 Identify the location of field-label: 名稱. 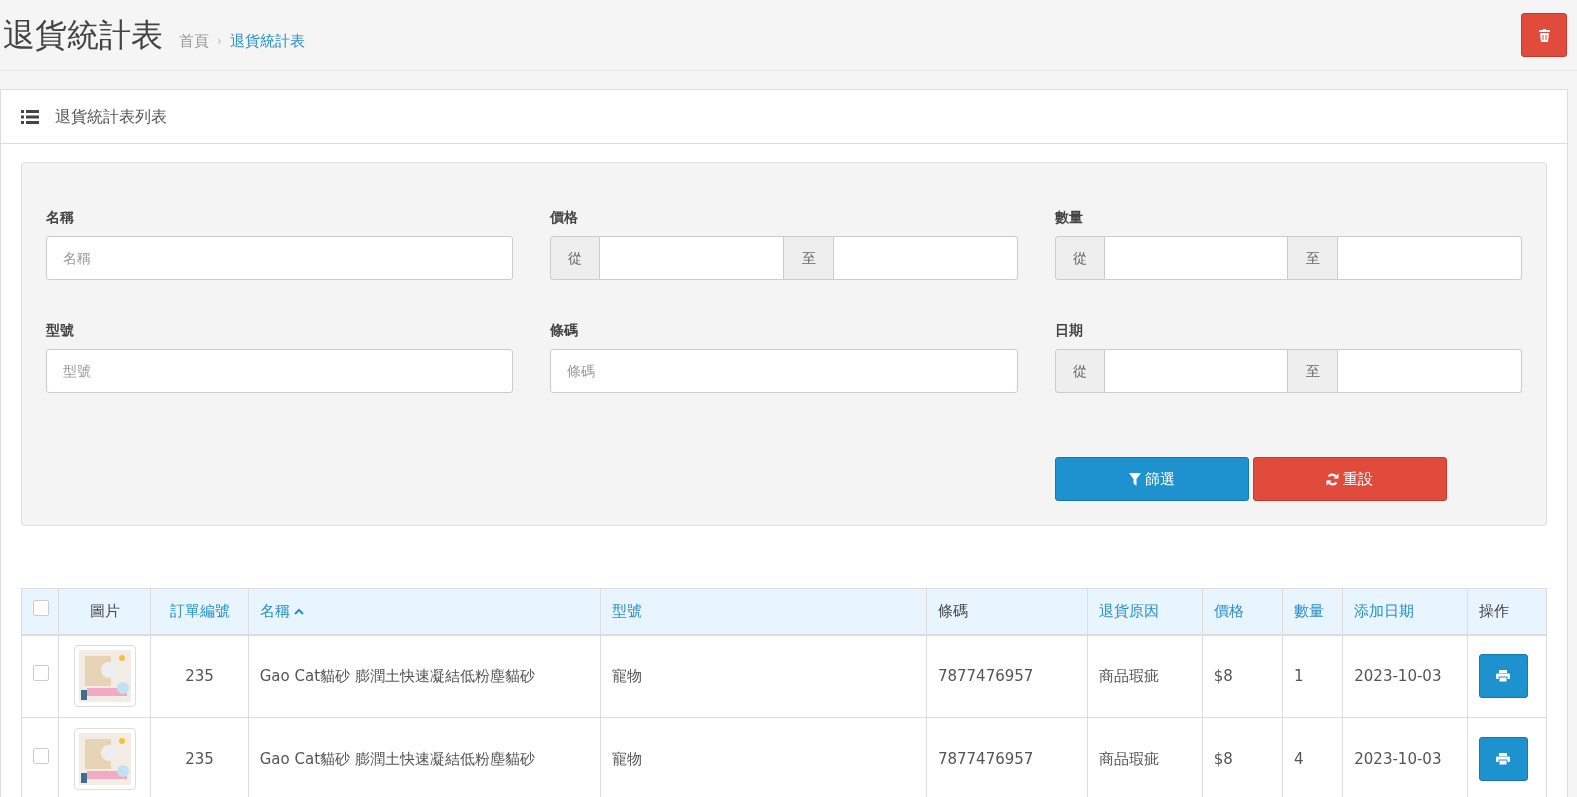
(60, 217).